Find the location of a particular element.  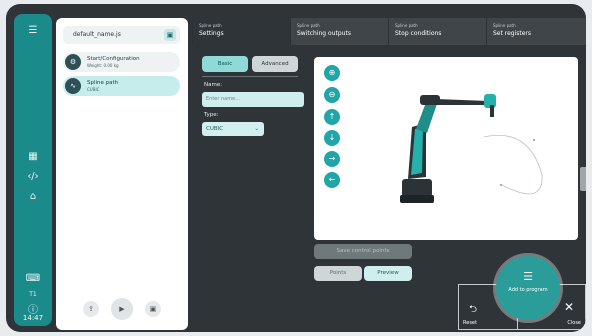

code-icon: ‹/› is located at coordinates (33, 177).